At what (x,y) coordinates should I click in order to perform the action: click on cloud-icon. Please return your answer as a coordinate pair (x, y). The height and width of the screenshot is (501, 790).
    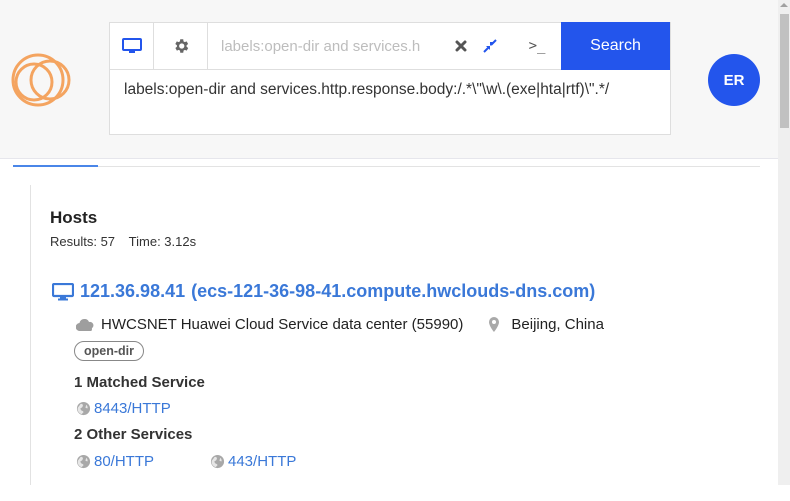
    Looking at the image, I should click on (85, 324).